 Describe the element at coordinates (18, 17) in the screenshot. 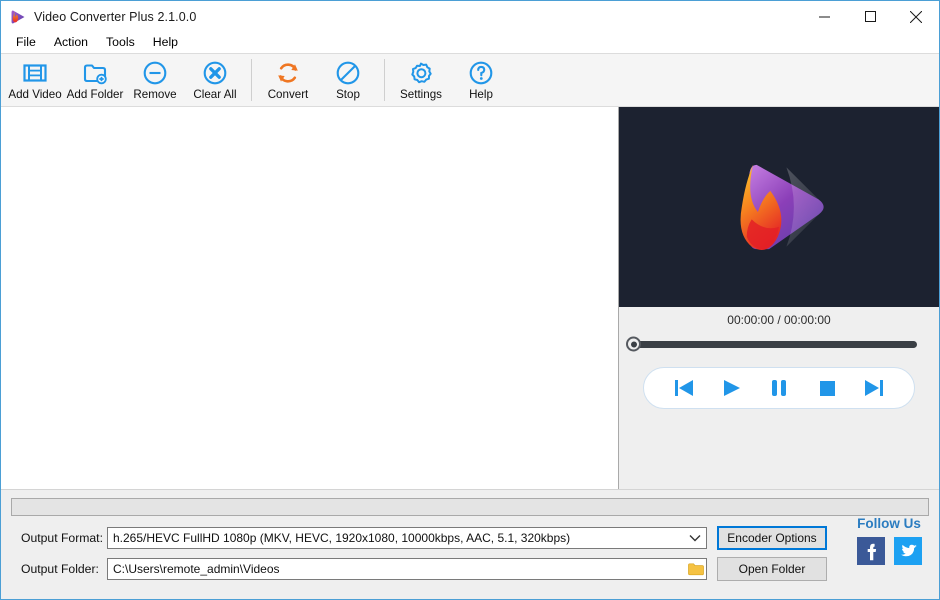

I see `app-logo-icon` at that location.